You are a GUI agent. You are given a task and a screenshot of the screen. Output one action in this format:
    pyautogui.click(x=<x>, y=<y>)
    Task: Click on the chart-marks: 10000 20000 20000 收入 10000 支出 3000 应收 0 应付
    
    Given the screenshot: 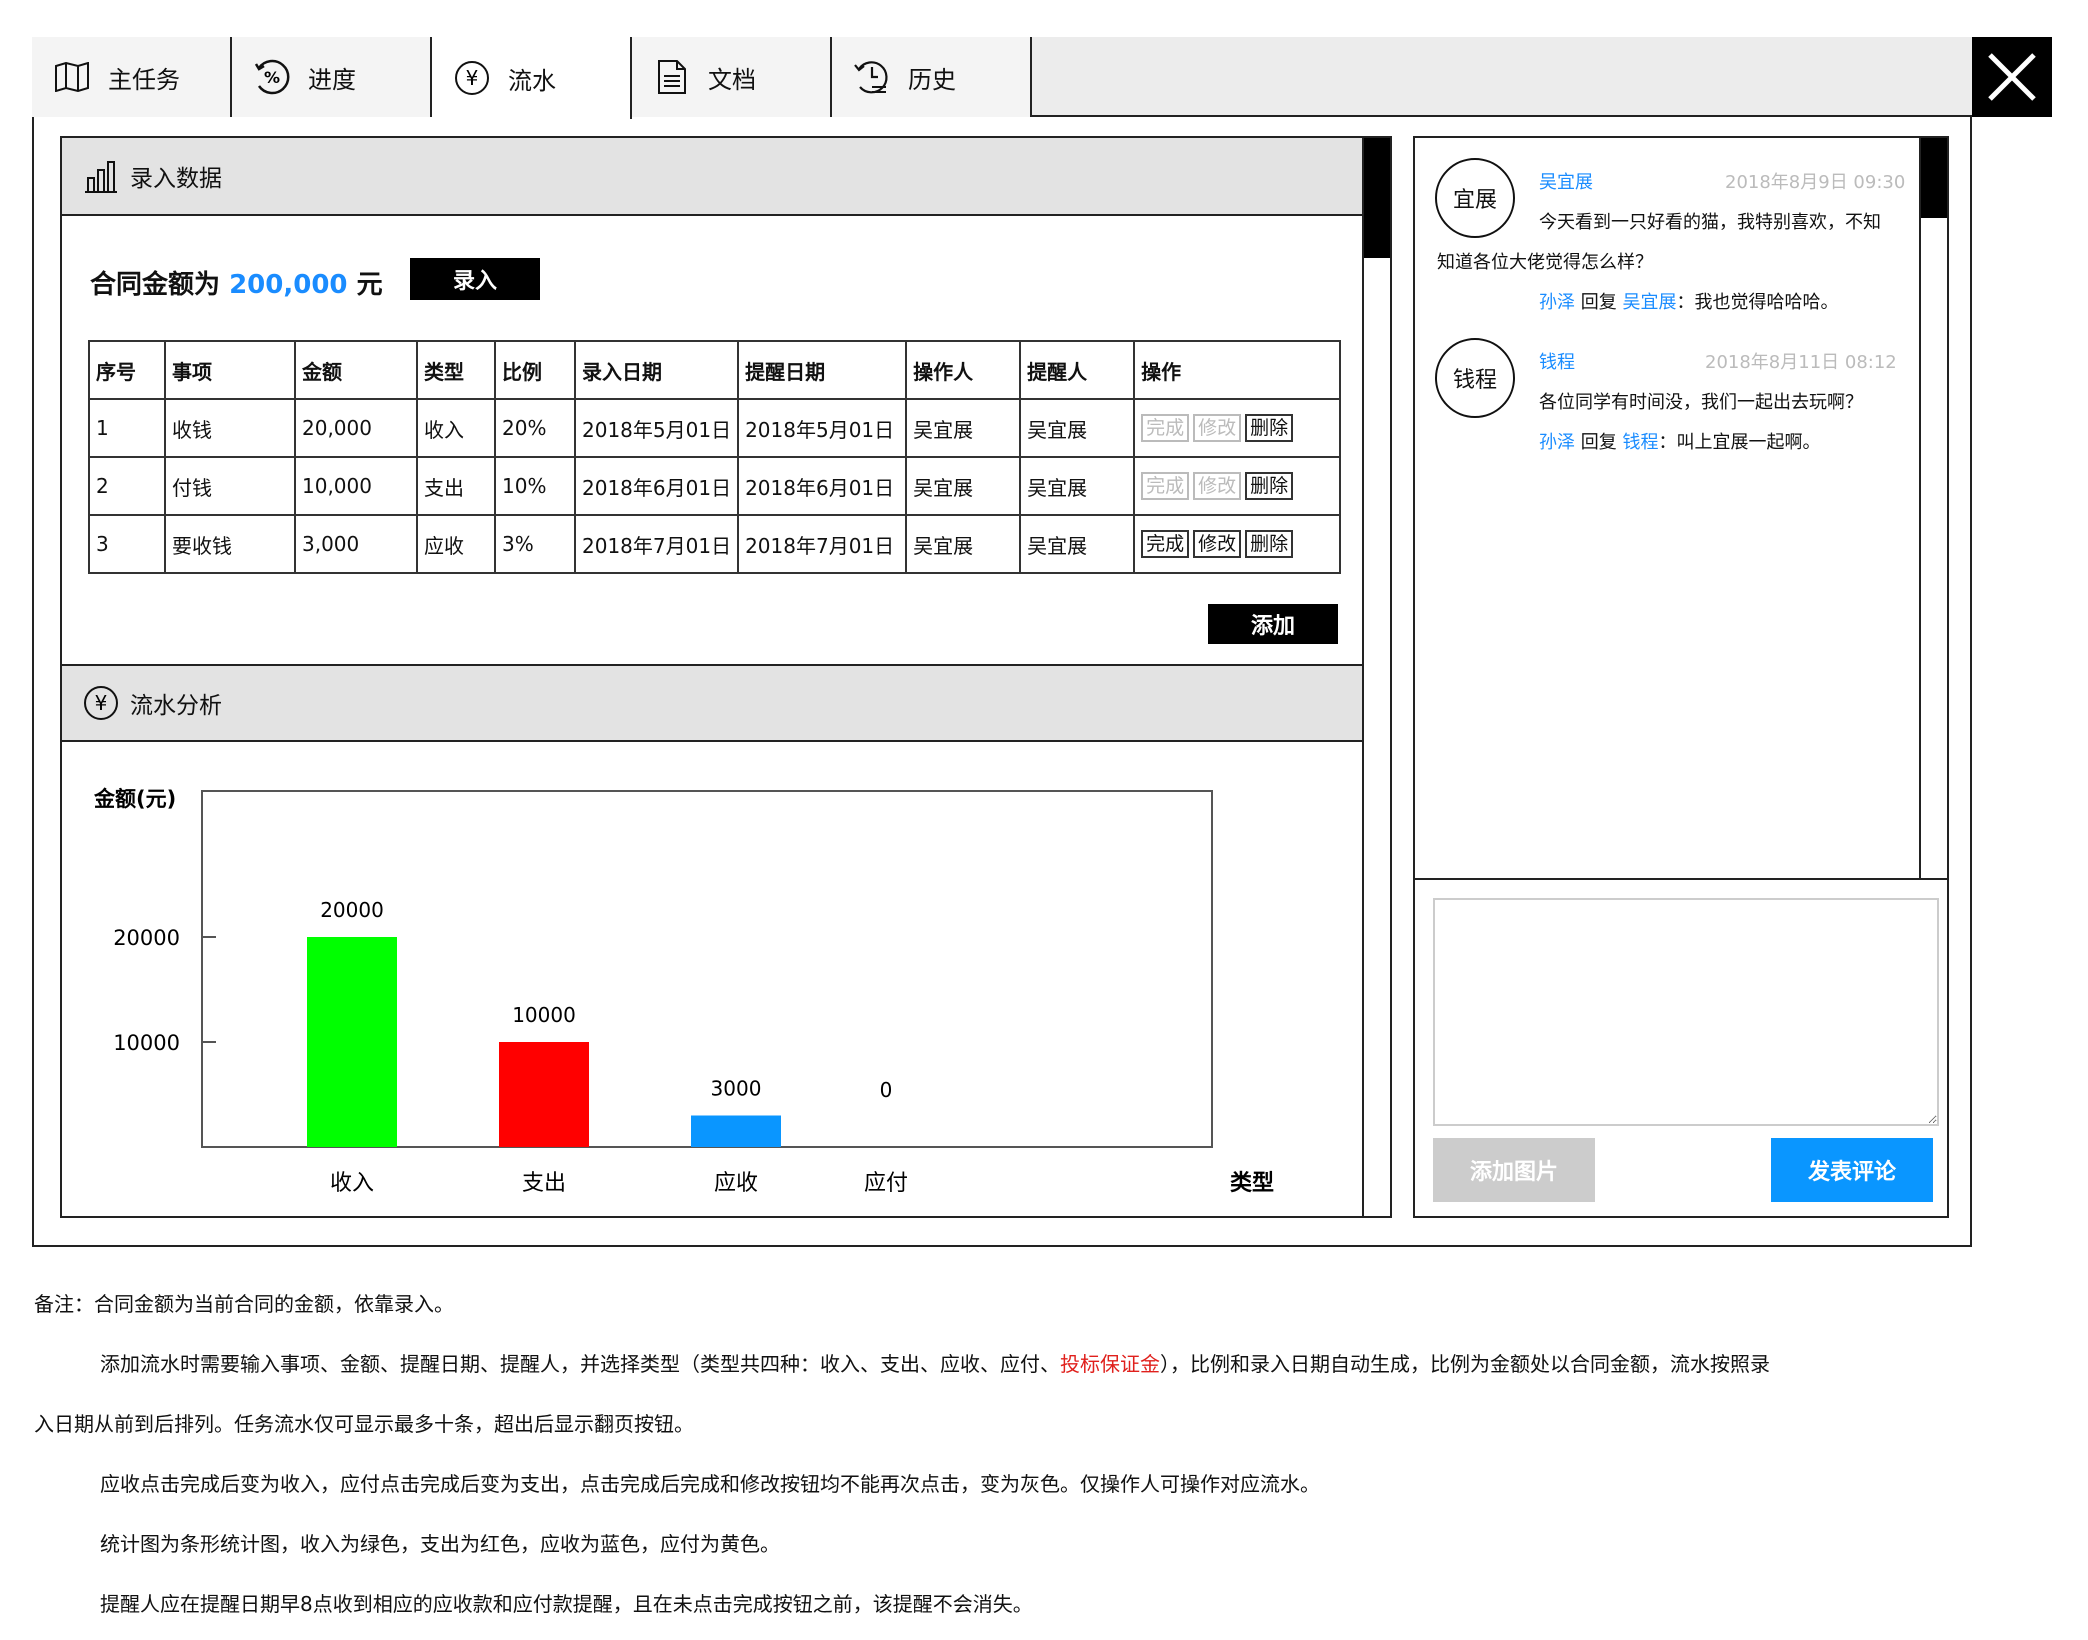 What is the action you would take?
    pyautogui.click(x=510, y=1047)
    